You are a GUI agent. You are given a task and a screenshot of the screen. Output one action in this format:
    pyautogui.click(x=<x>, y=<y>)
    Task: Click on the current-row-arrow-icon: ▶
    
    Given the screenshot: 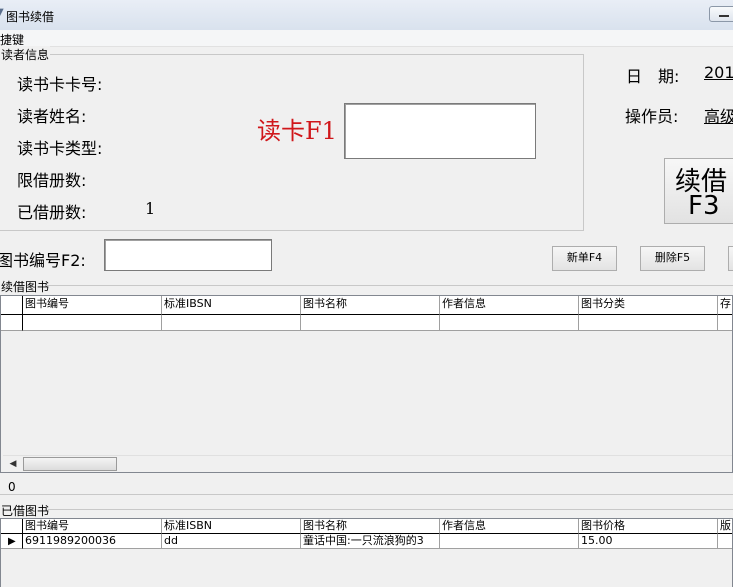 What is the action you would take?
    pyautogui.click(x=12, y=541)
    